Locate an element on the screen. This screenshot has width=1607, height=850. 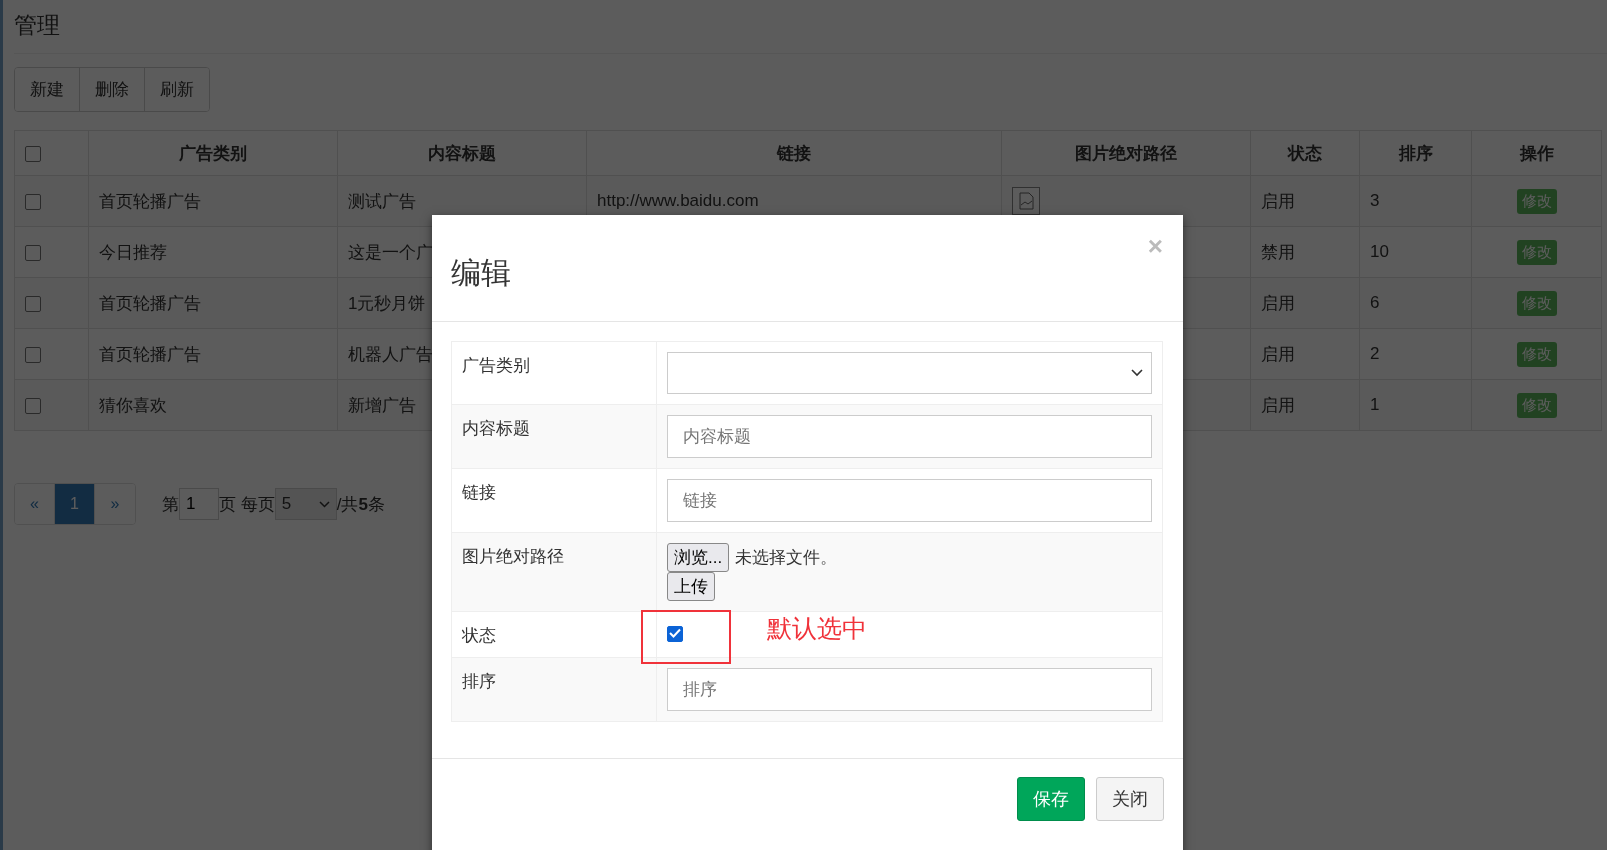
field-label: 广告类别 is located at coordinates (496, 366).